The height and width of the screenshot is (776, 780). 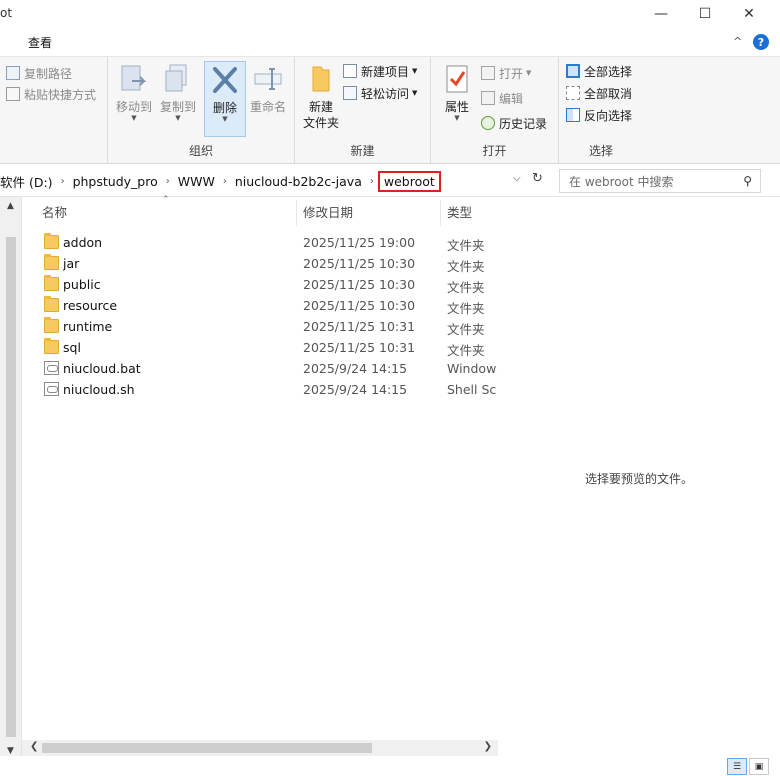 I want to click on minimize-button: —, so click(x=661, y=14).